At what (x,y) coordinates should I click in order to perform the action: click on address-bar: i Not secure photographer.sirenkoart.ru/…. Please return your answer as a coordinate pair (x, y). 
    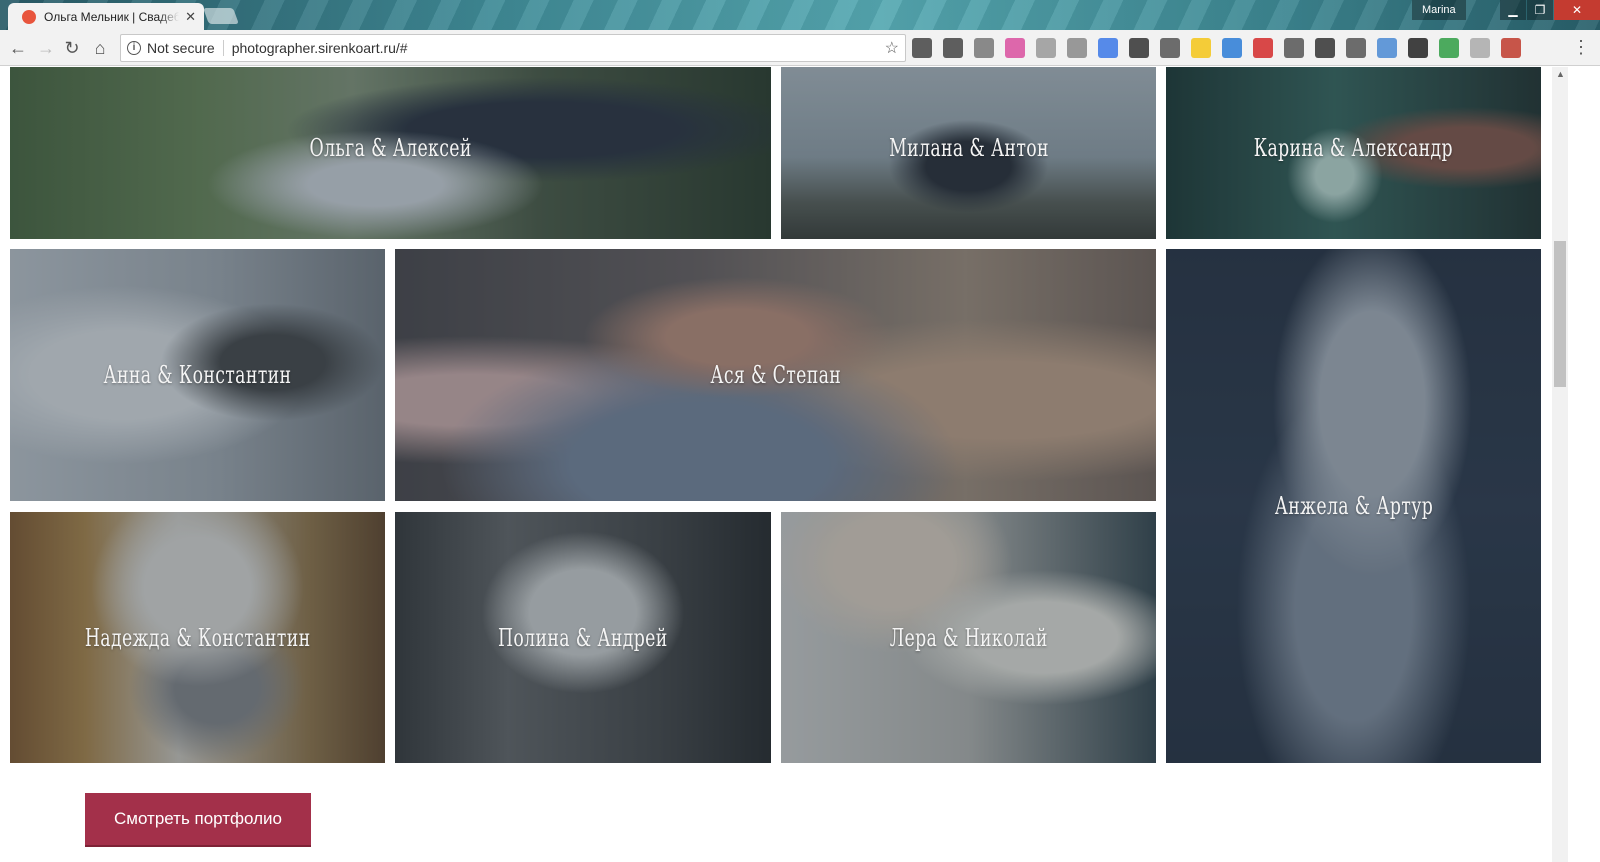
    Looking at the image, I should click on (513, 48).